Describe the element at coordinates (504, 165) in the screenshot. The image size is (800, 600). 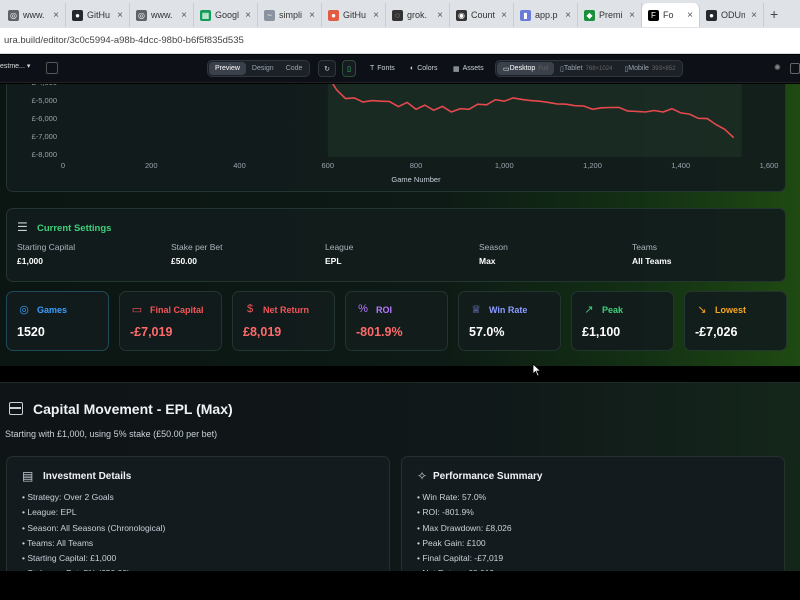
I see `x-tick-label: 1,000` at that location.